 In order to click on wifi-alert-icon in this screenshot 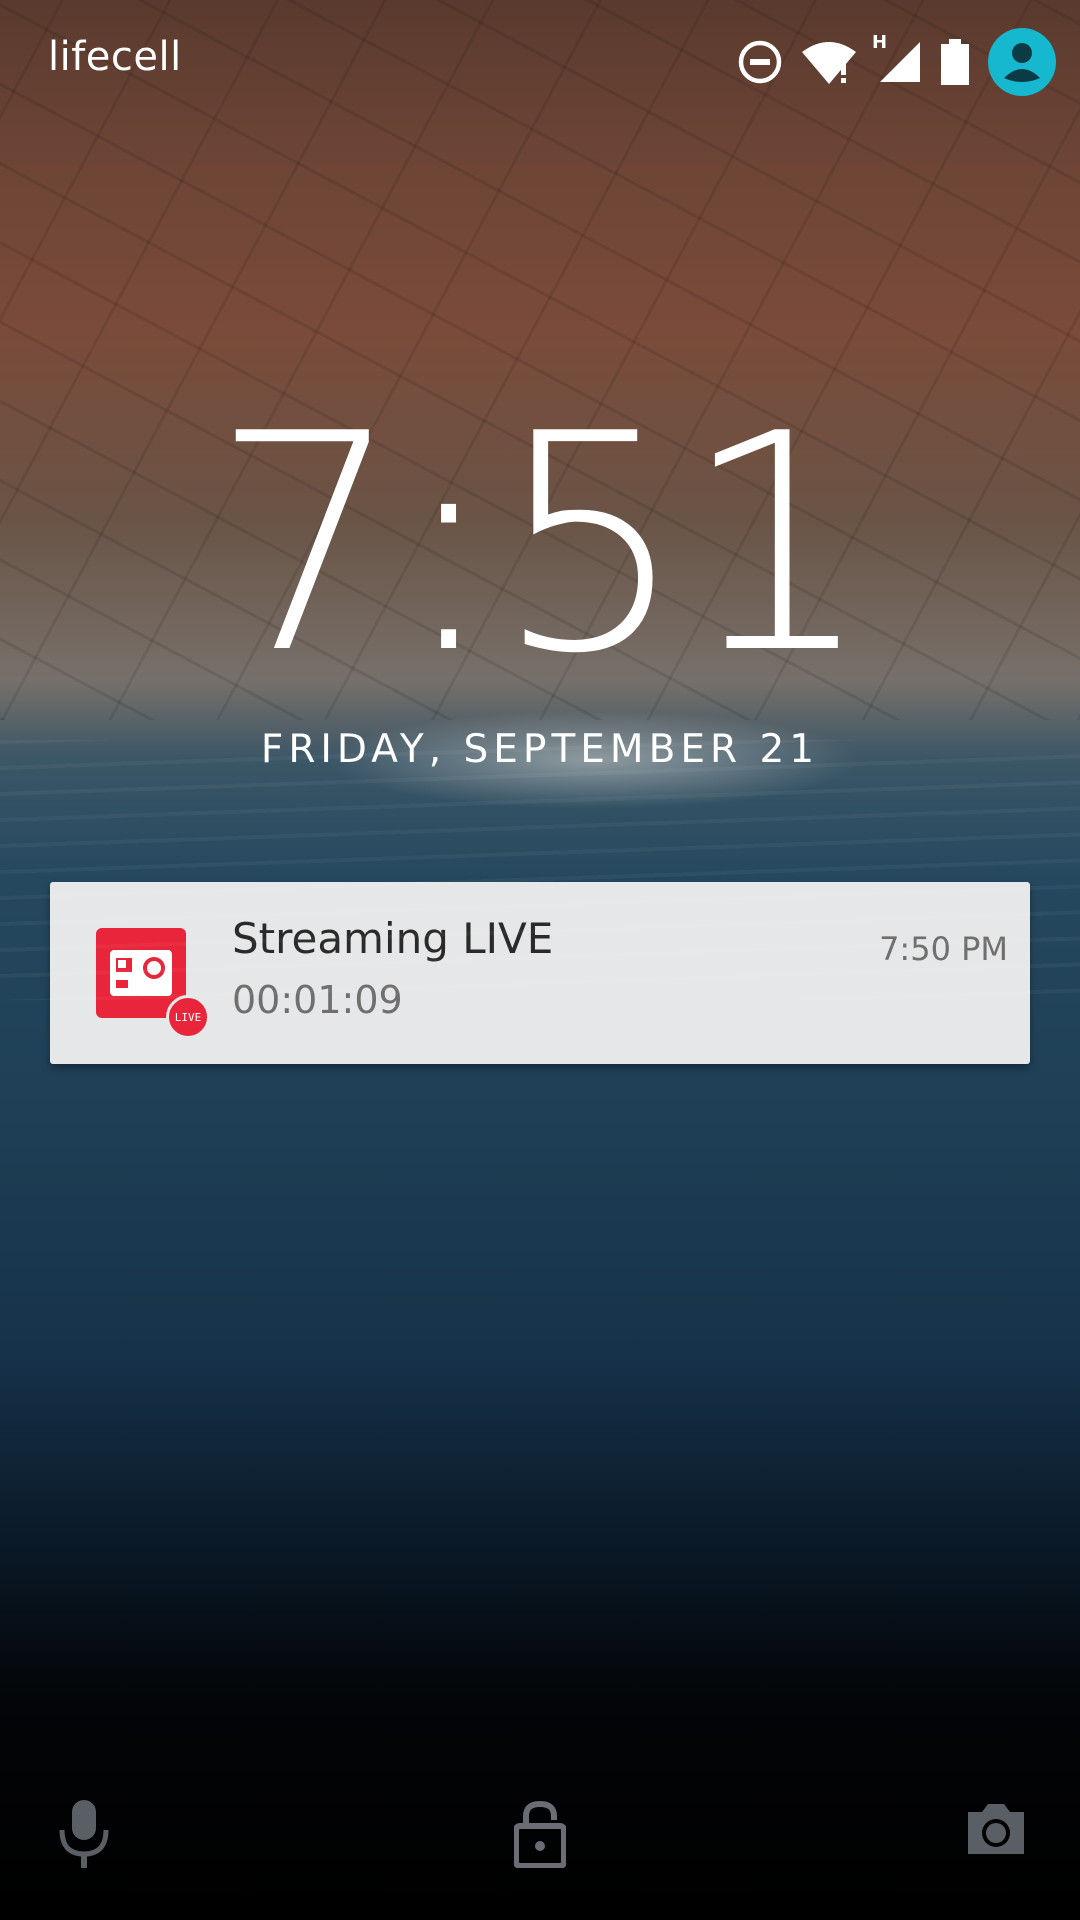, I will do `click(829, 62)`.